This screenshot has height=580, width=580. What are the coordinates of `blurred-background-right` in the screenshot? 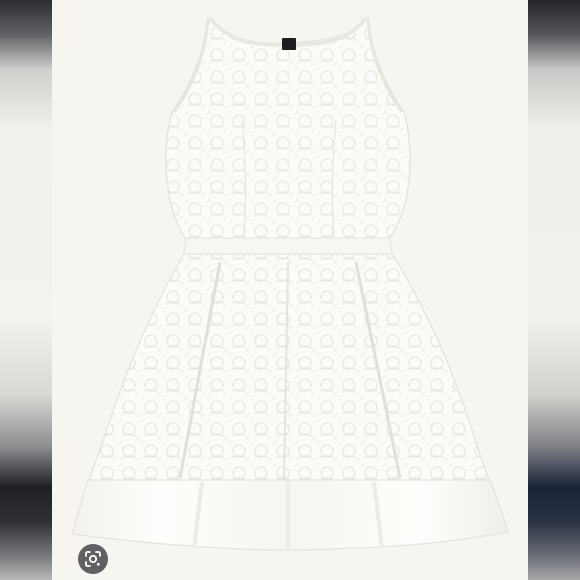 It's located at (554, 290).